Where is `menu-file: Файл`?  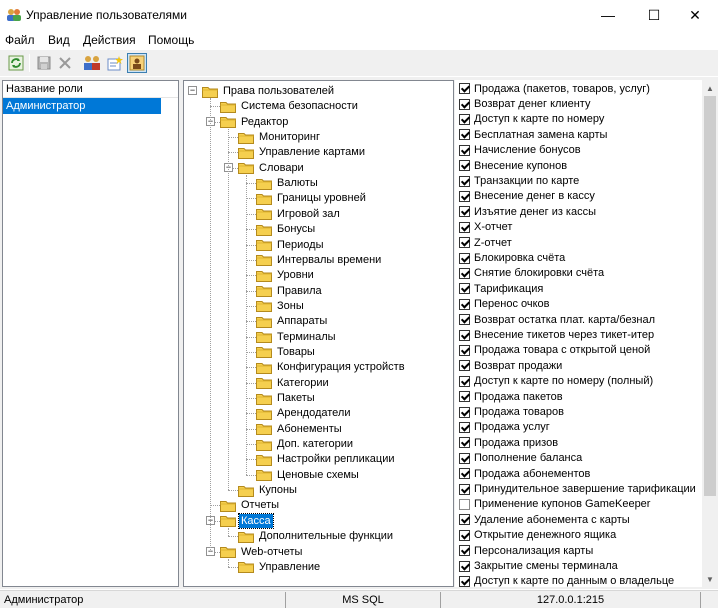
menu-file: Файл is located at coordinates (20, 40).